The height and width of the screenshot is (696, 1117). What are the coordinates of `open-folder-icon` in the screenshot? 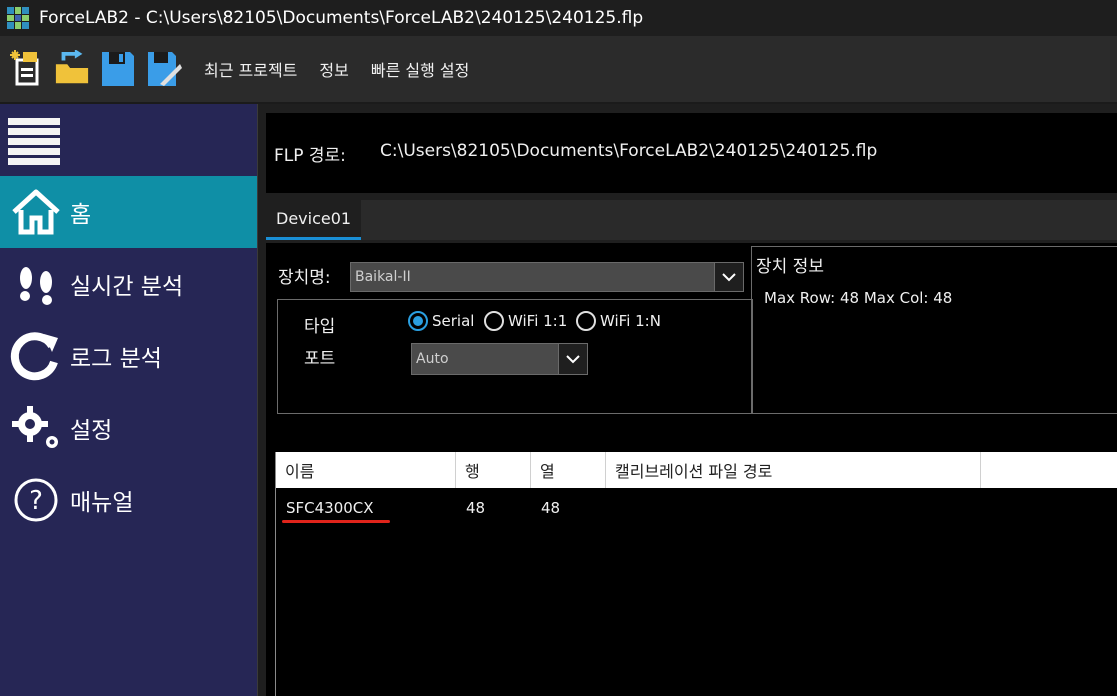 It's located at (72, 69).